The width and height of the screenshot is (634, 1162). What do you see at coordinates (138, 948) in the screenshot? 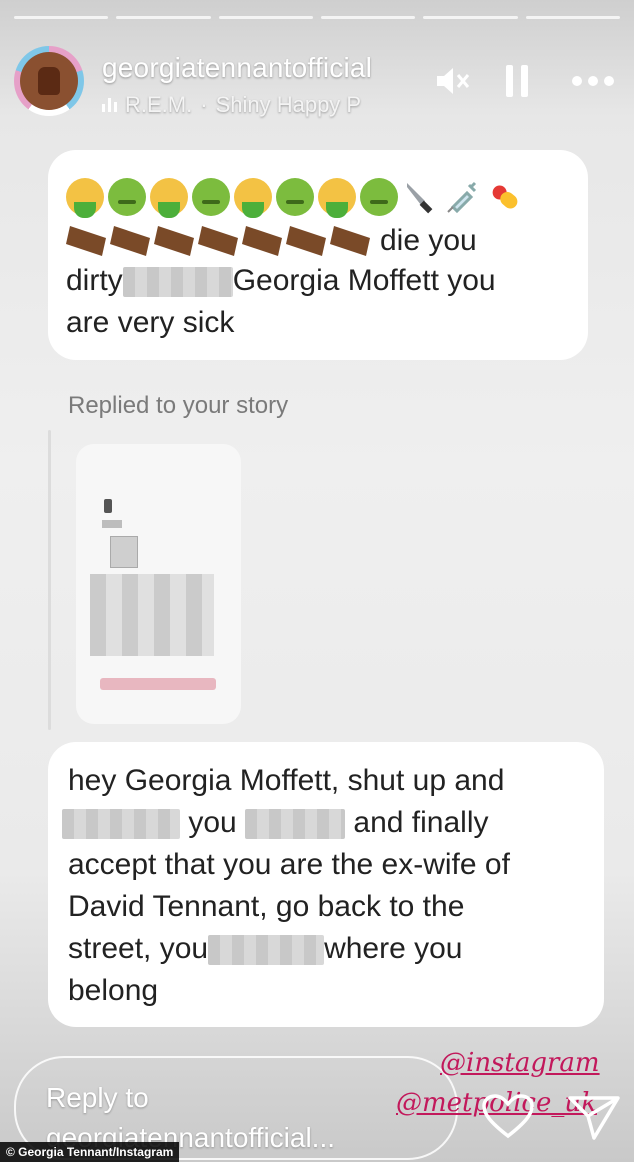
I see `message-text: street, you` at bounding box center [138, 948].